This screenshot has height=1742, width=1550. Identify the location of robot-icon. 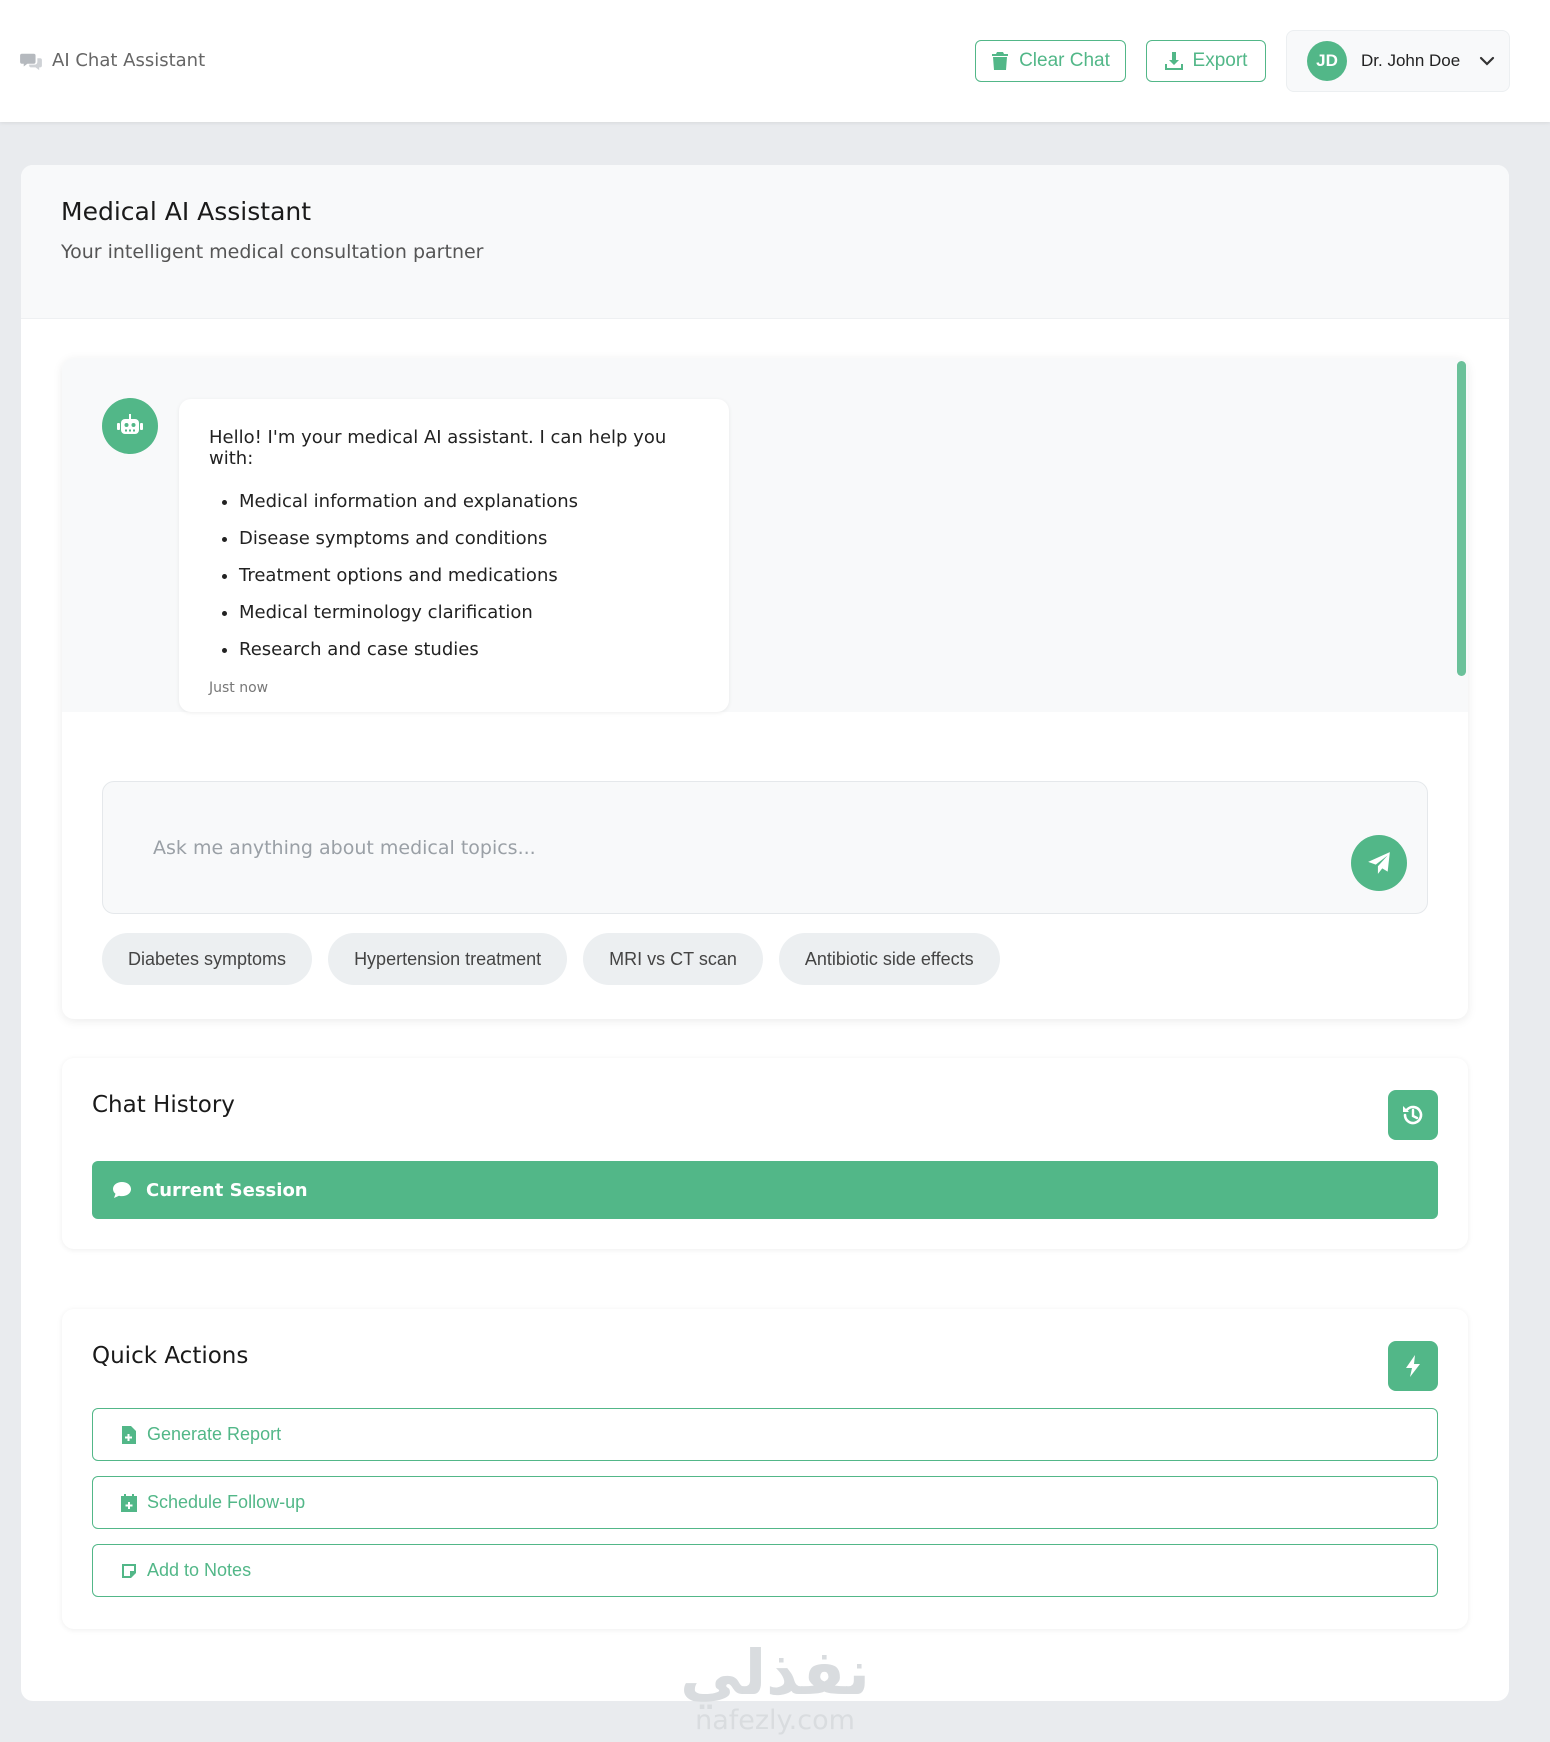
(130, 424).